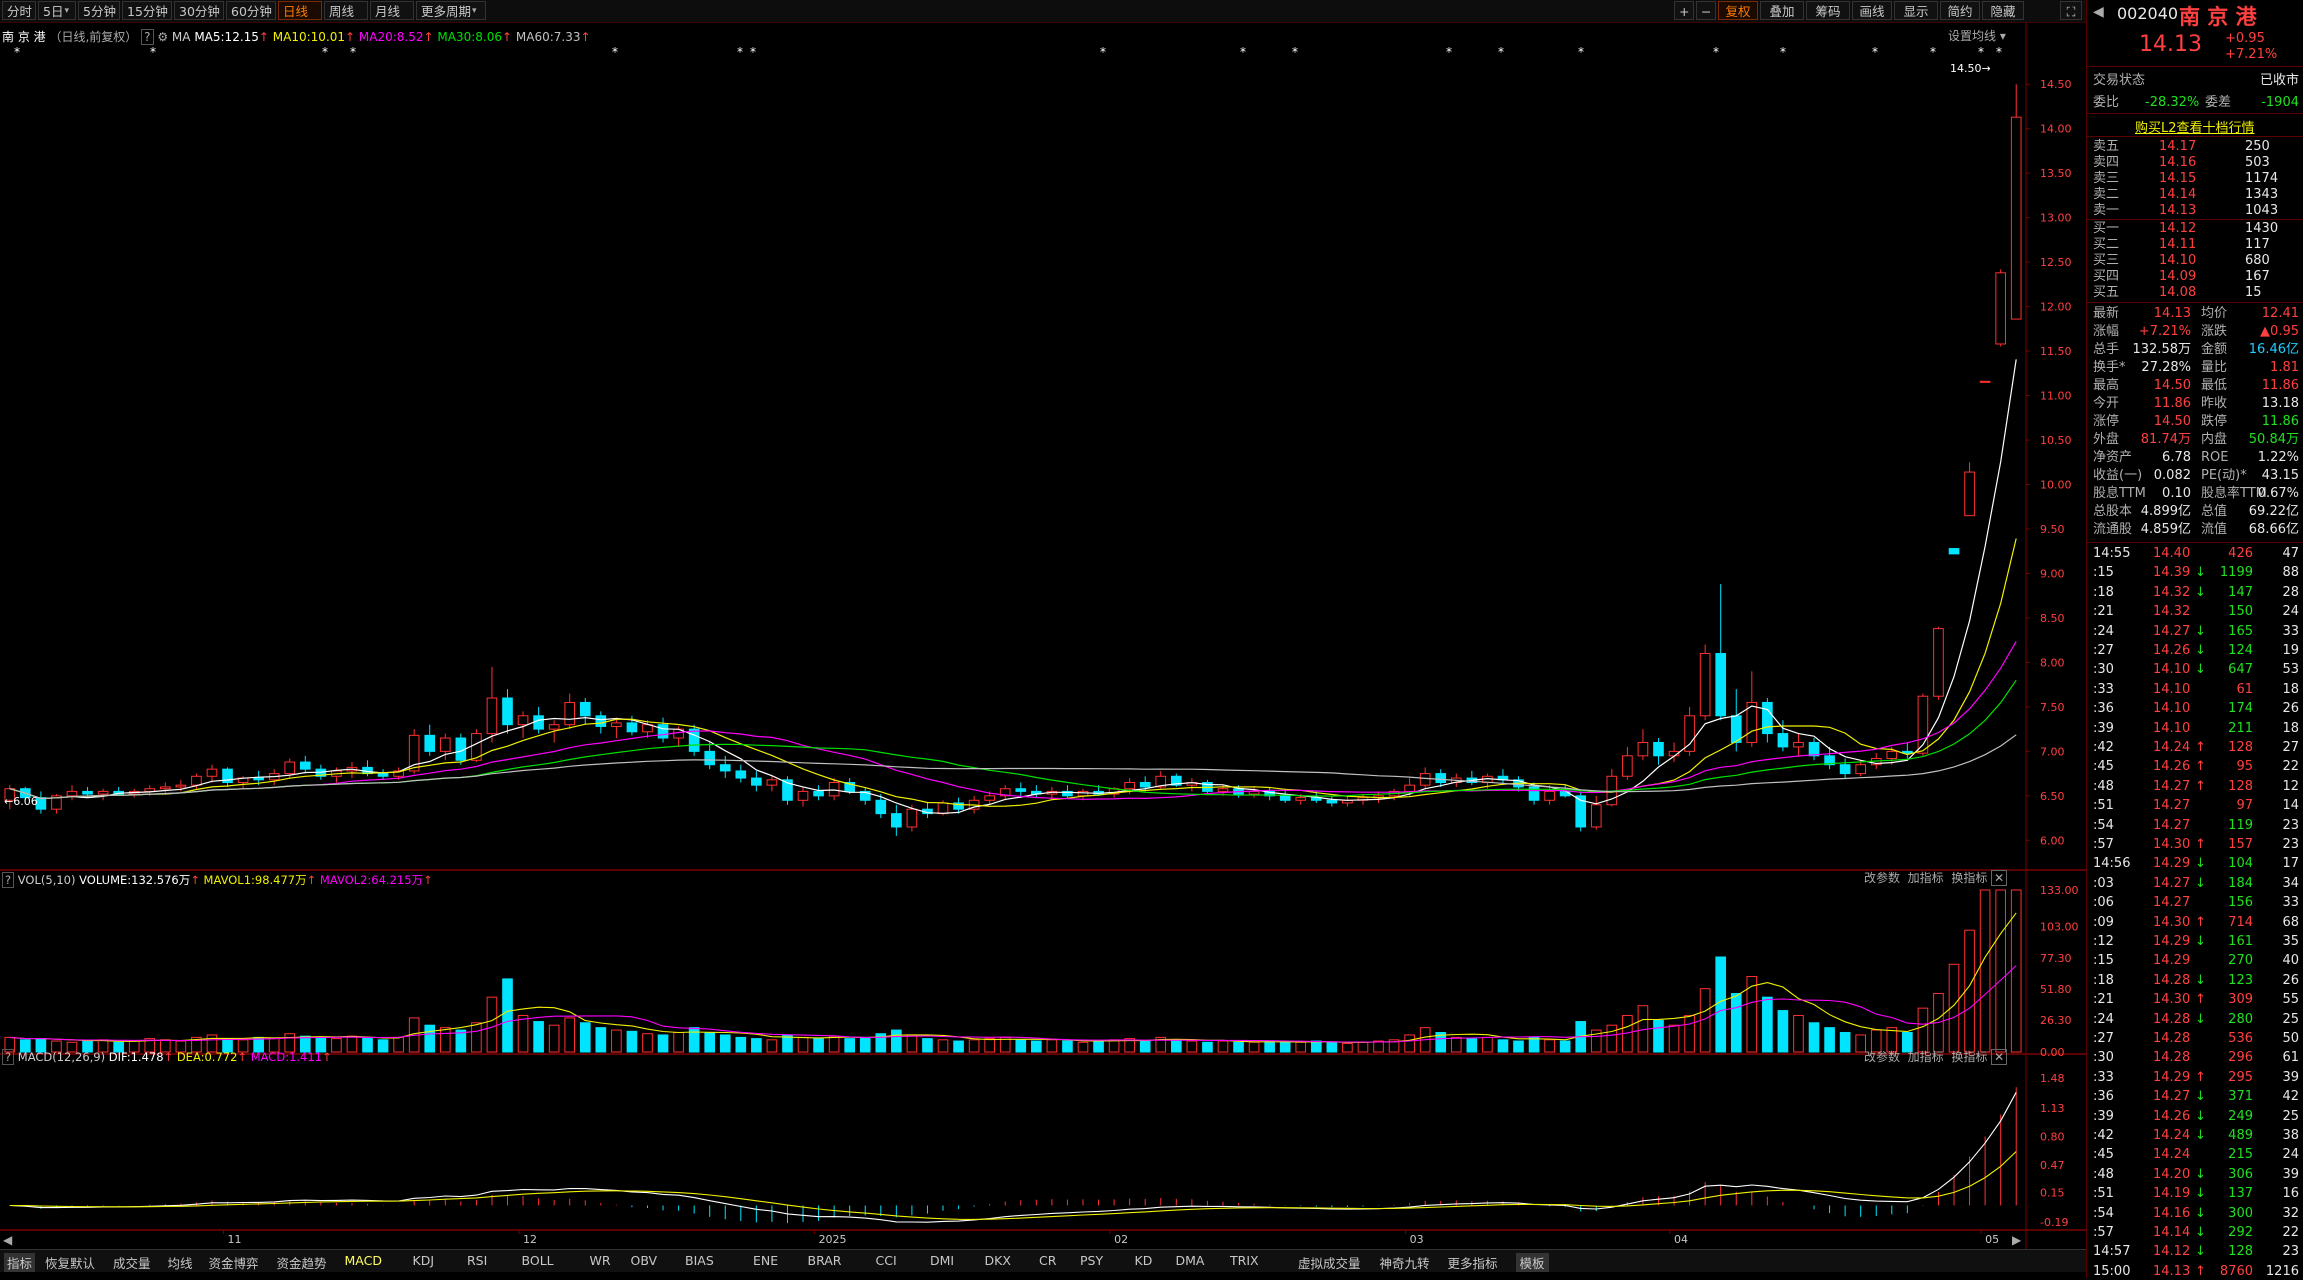 The height and width of the screenshot is (1280, 2303). I want to click on indicator-tab-6: MACD, so click(363, 1260).